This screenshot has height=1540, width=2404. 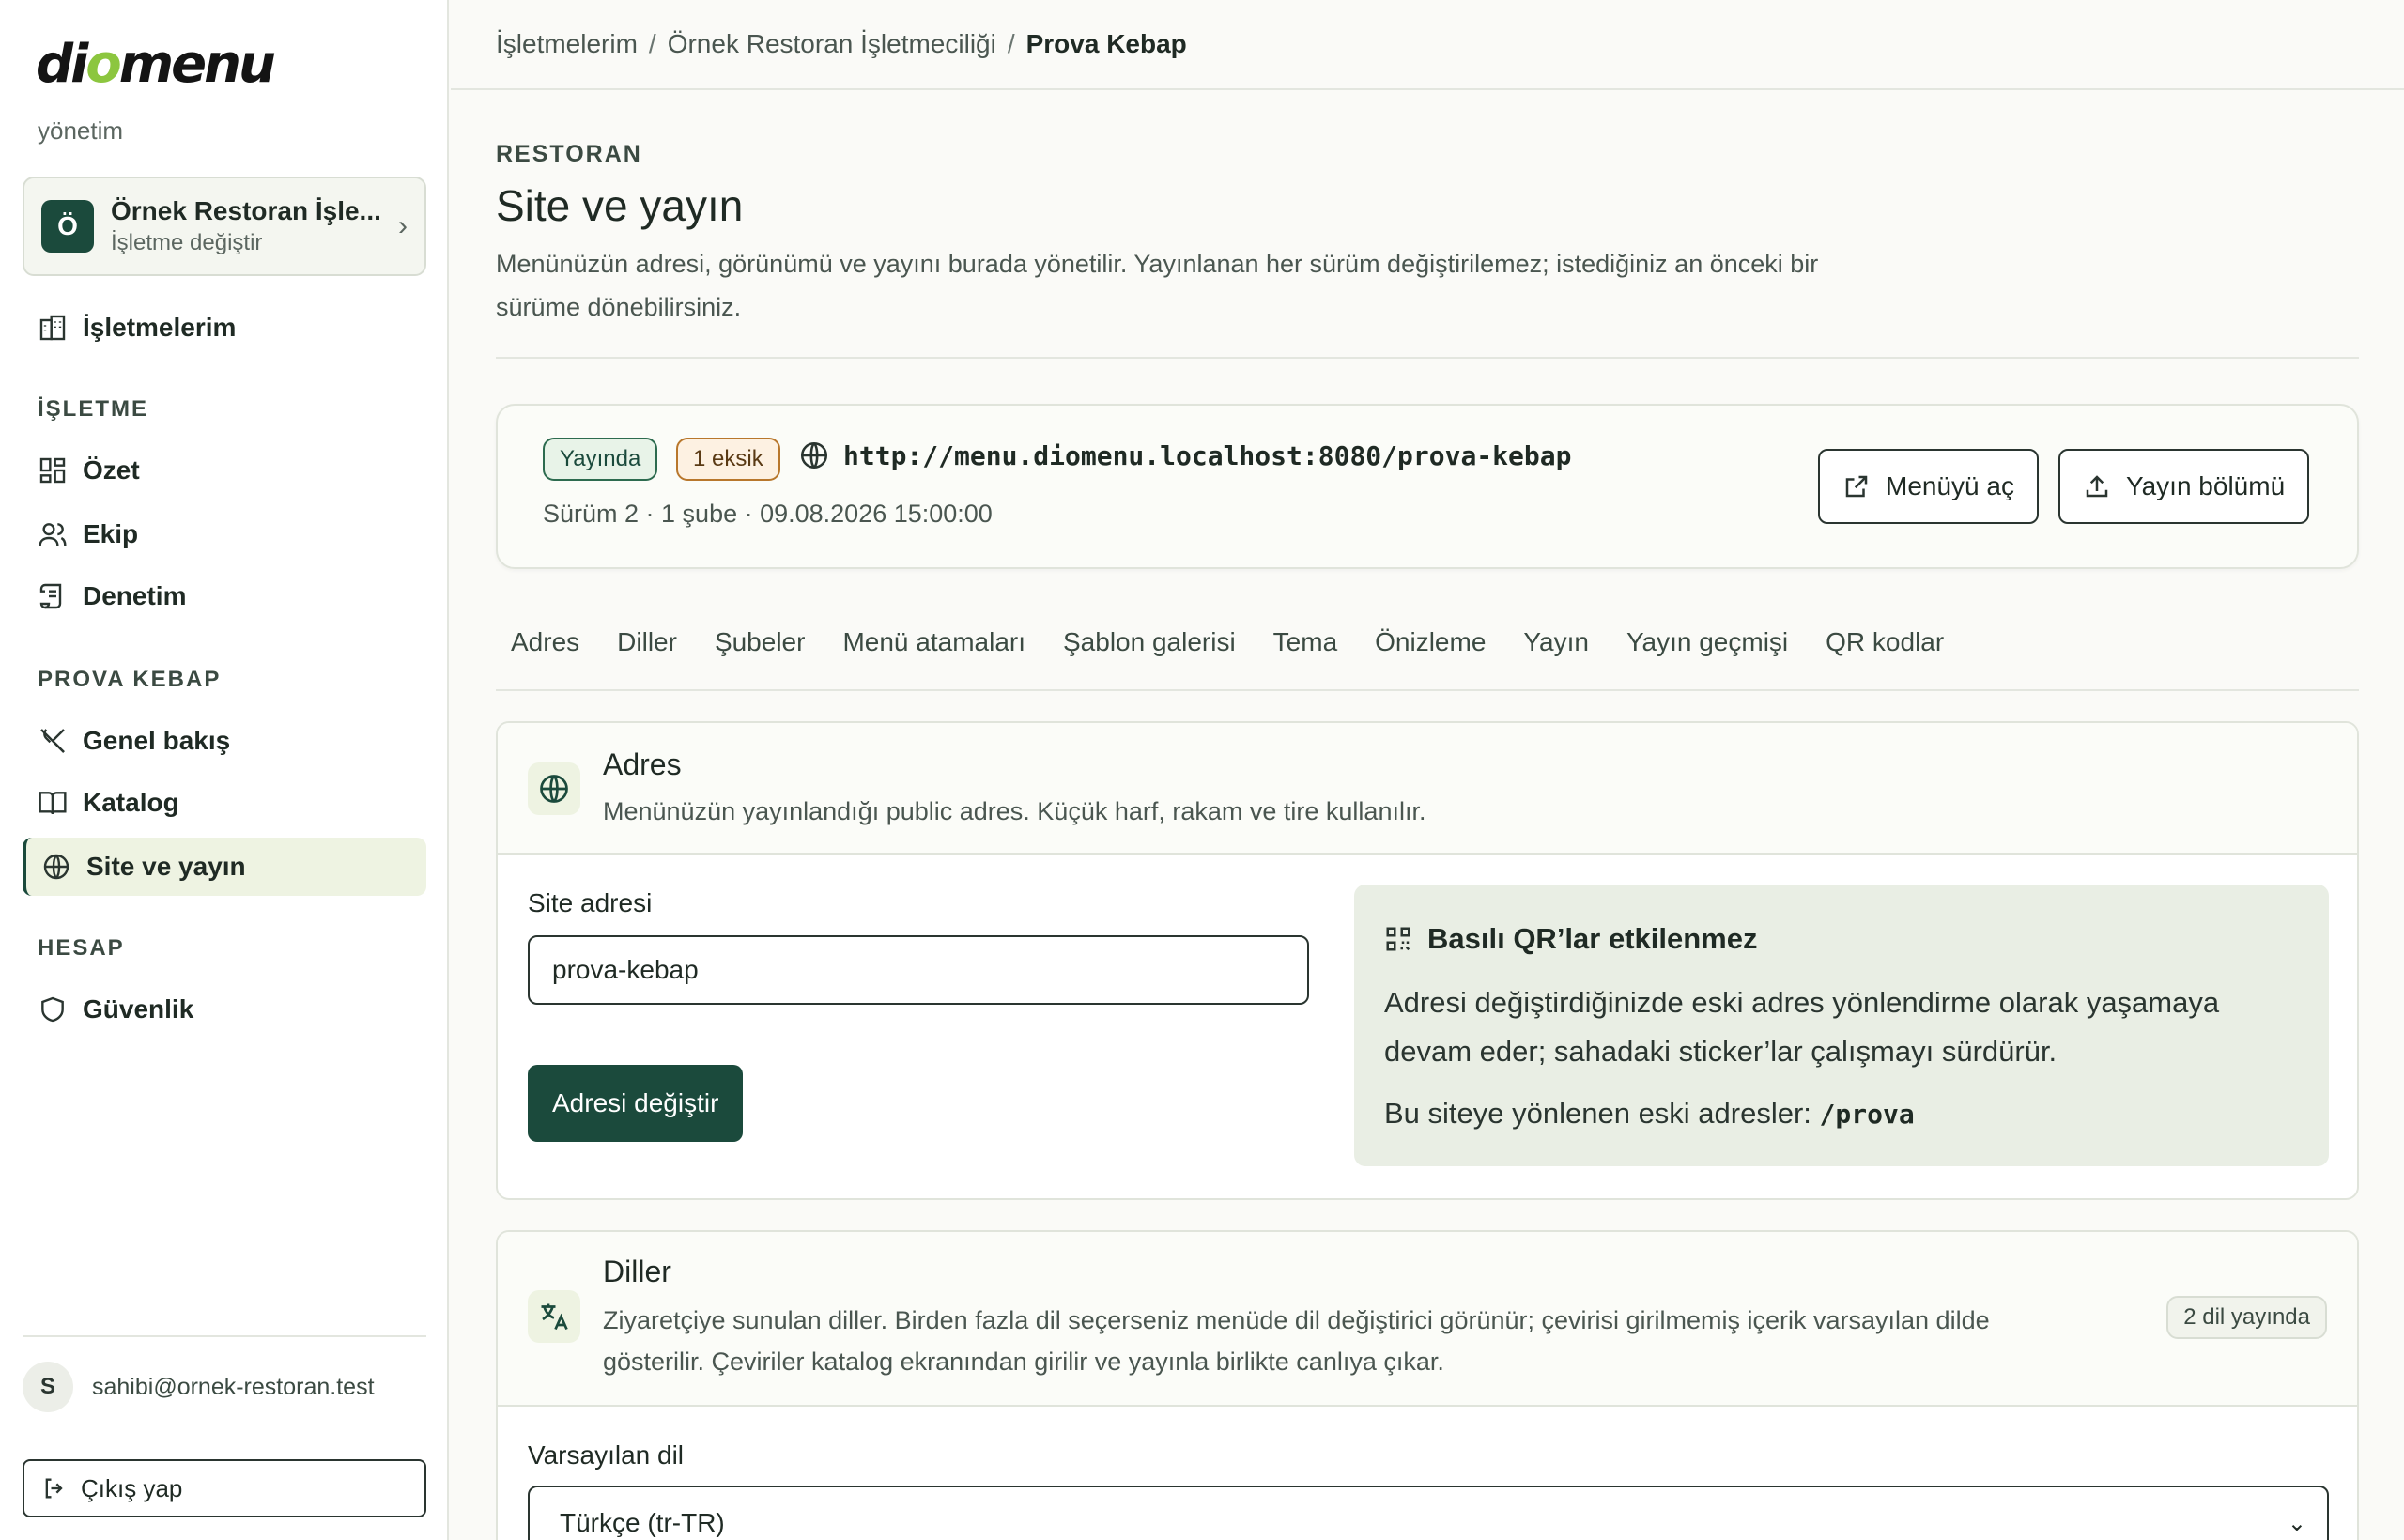 What do you see at coordinates (1597, 1113) in the screenshot?
I see `redirects-label: Bu siteye yönlenen eski adresler:` at bounding box center [1597, 1113].